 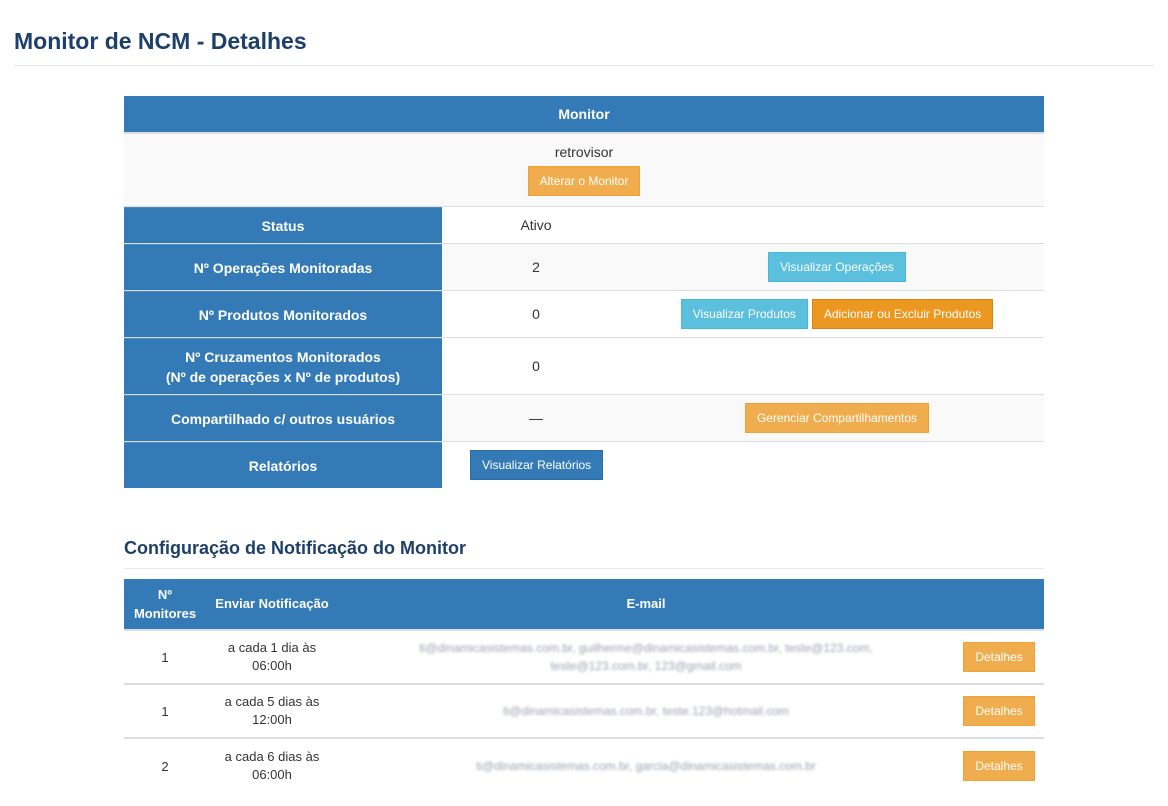 What do you see at coordinates (165, 766) in the screenshot?
I see `row-monitores: 2` at bounding box center [165, 766].